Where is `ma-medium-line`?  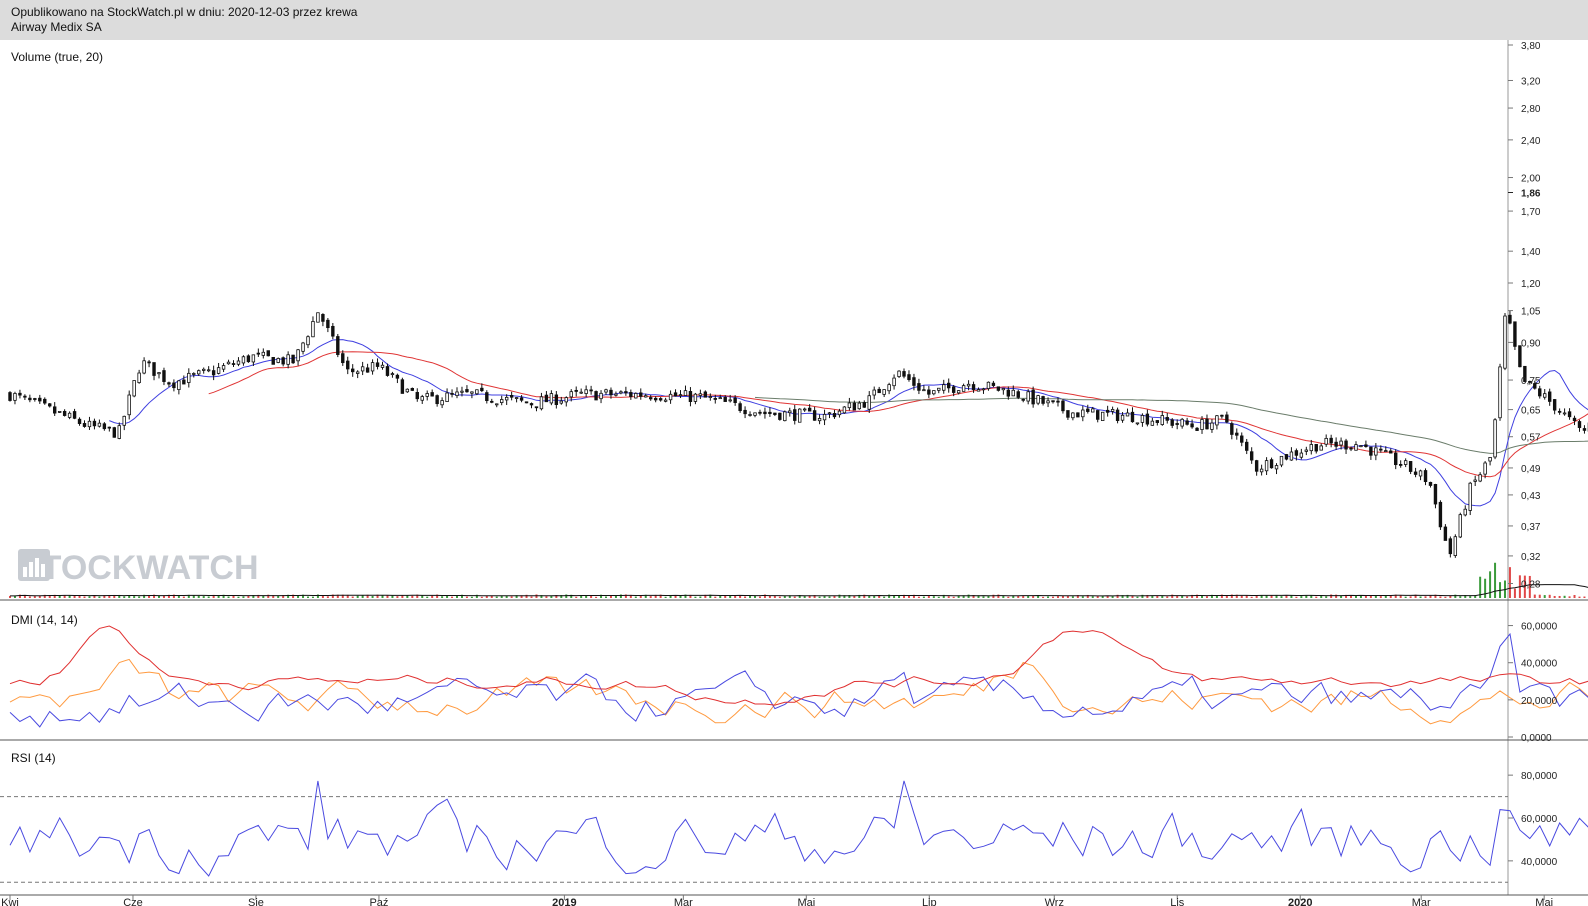 ma-medium-line is located at coordinates (898, 414).